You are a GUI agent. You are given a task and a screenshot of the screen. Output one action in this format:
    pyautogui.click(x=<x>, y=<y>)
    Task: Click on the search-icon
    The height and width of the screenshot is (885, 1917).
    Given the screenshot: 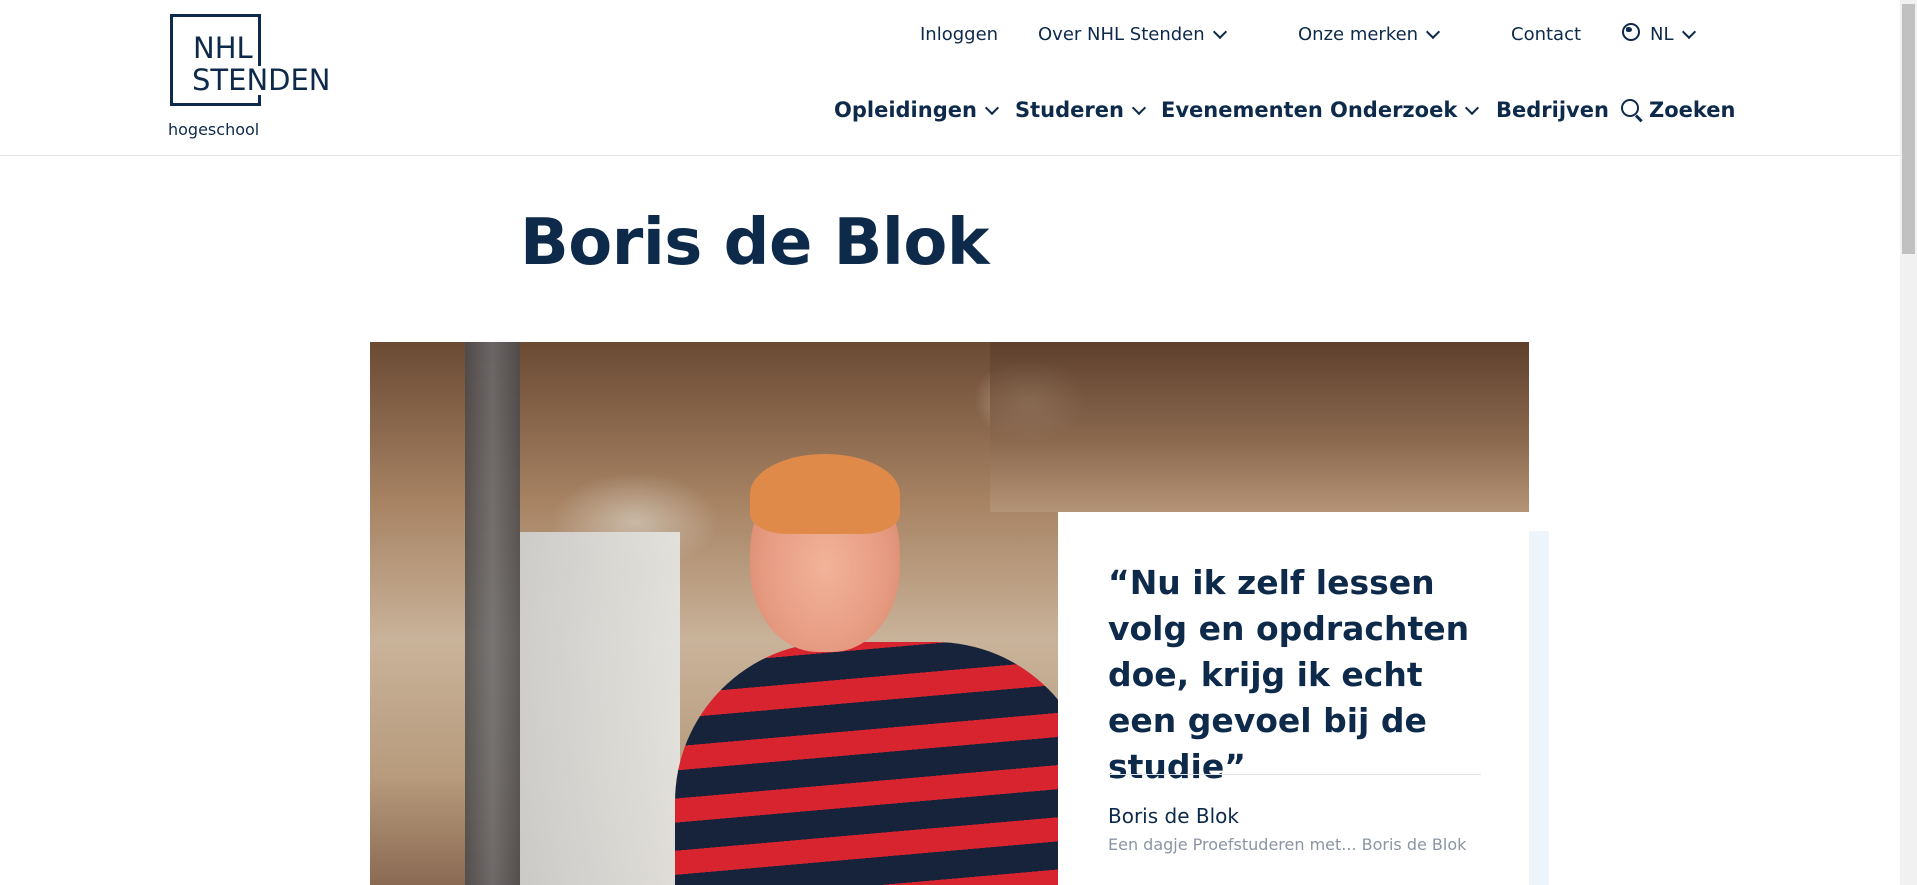 What is the action you would take?
    pyautogui.click(x=1630, y=108)
    